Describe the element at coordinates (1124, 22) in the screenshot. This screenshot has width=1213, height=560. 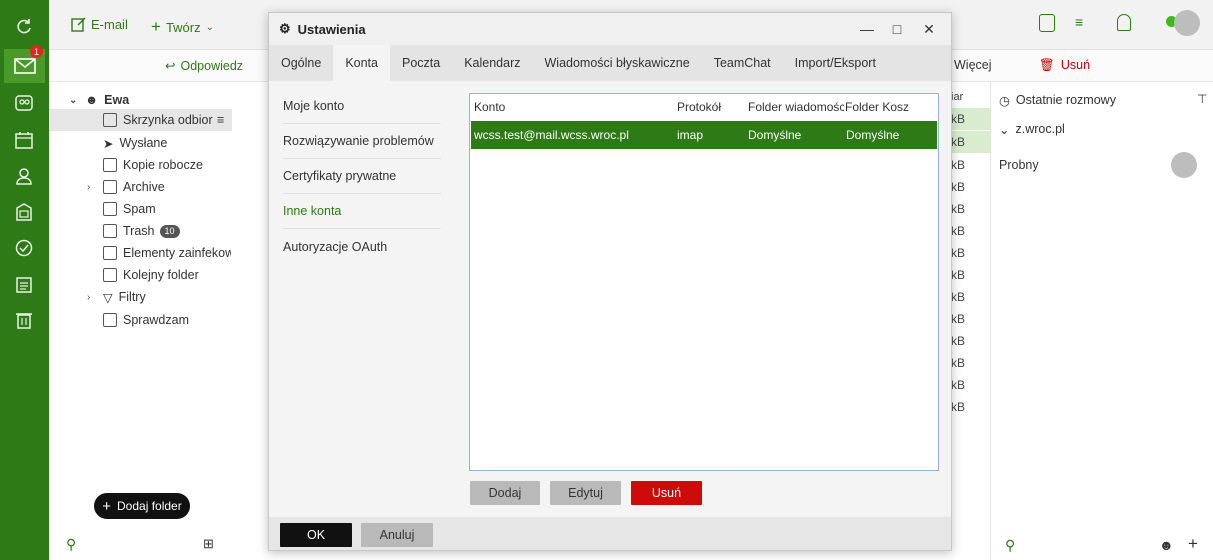
I see `bell-icon` at that location.